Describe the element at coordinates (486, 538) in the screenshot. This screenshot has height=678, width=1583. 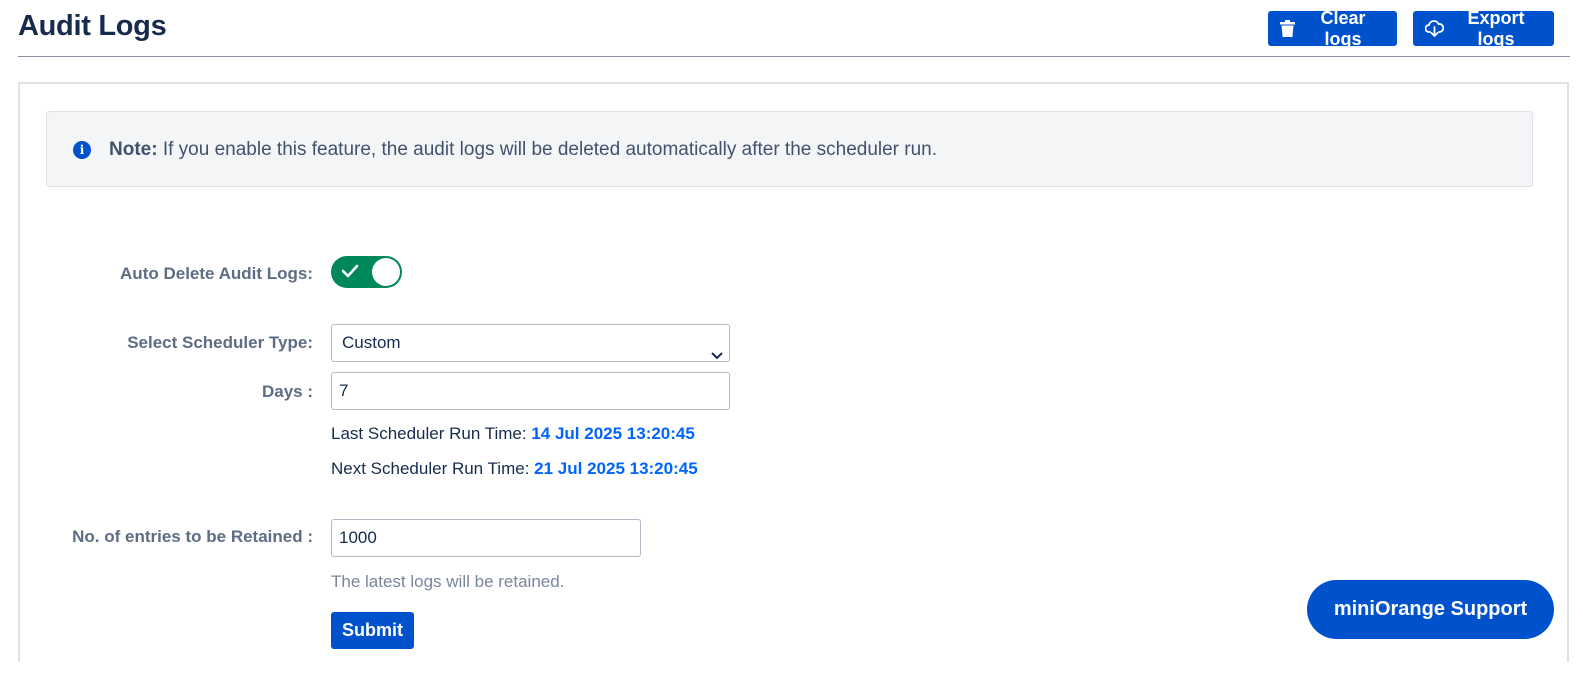
I see `retain-entries-input` at that location.